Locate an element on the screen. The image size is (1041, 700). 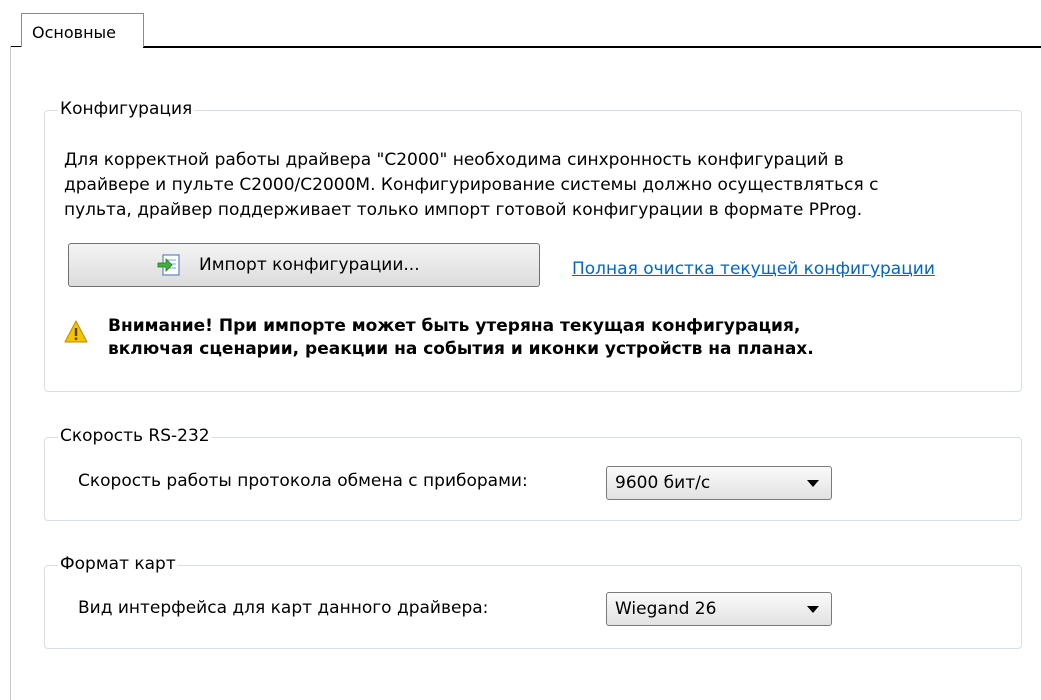
tab-pane-border is located at coordinates (10, 373).